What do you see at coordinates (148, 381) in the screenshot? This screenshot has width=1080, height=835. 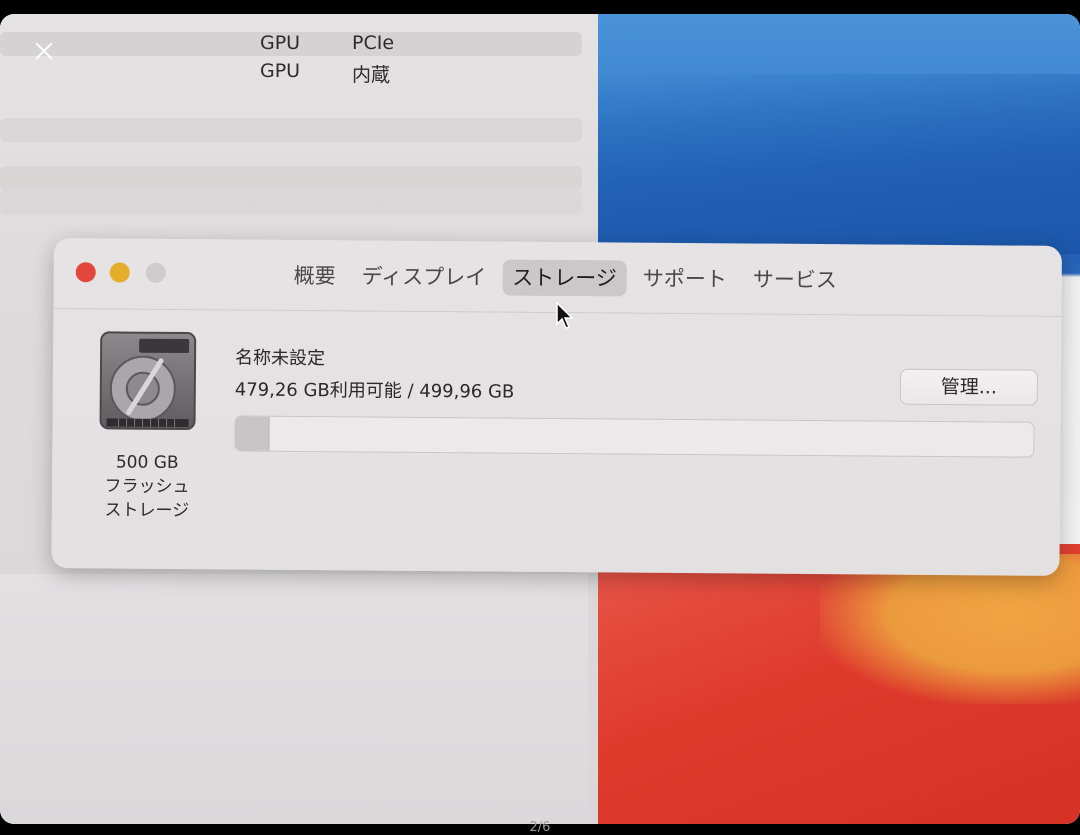 I see `hard-drive-icon` at bounding box center [148, 381].